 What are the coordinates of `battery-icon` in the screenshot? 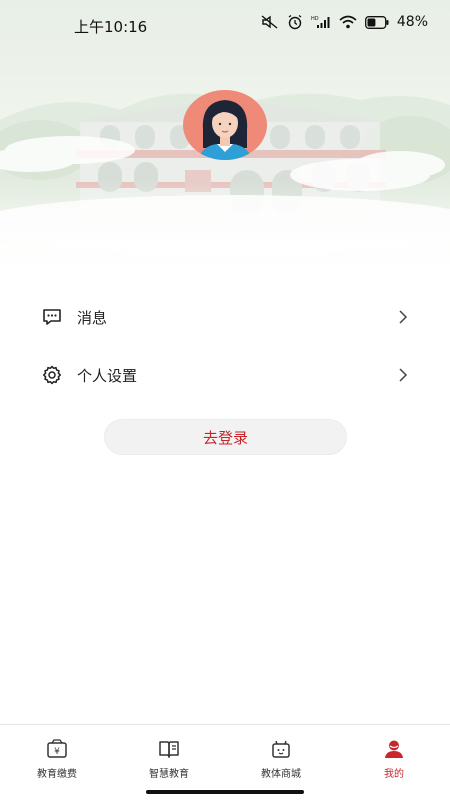 It's located at (376, 22).